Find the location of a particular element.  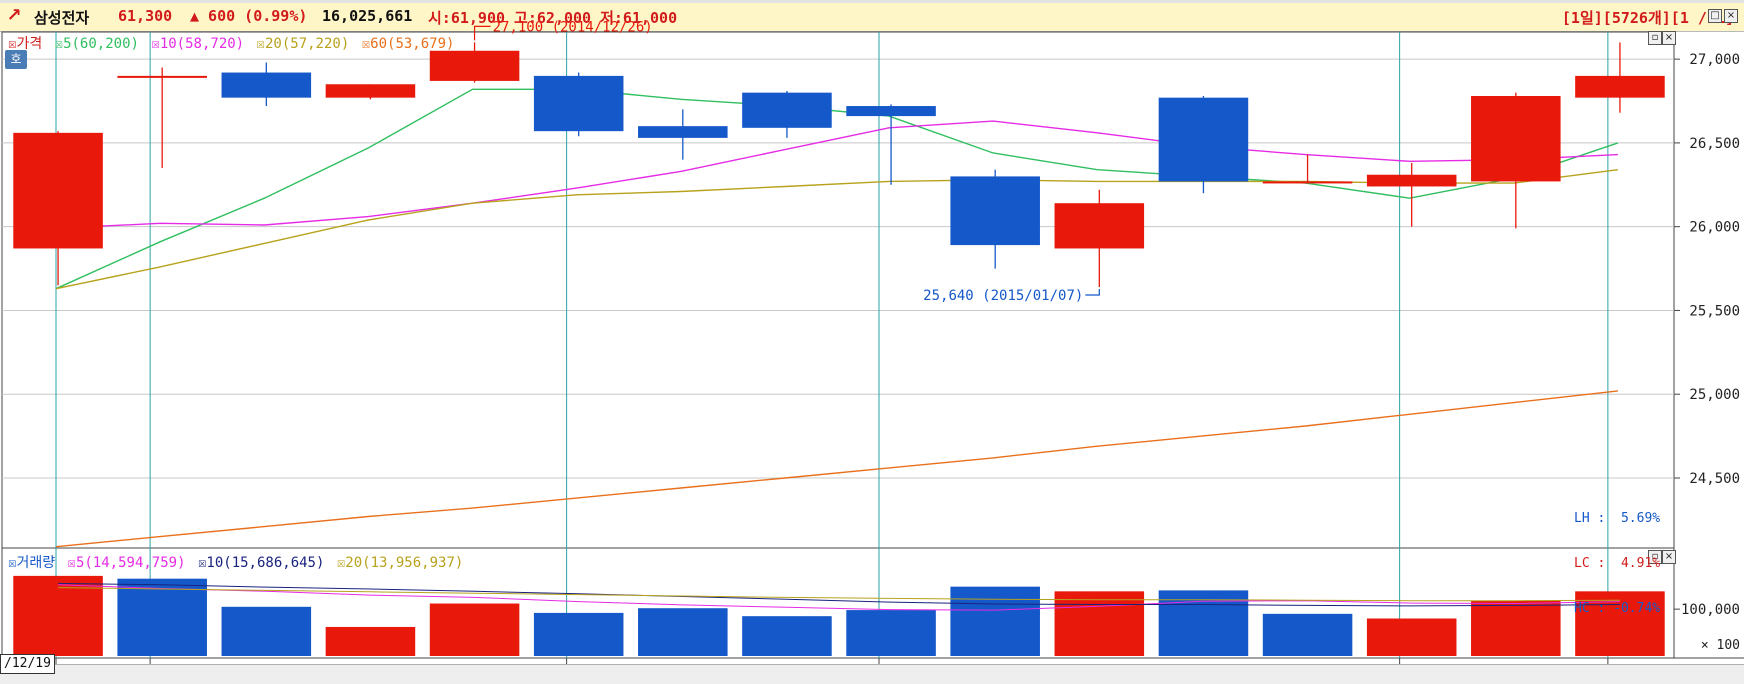

price-tick-label: 26,000 is located at coordinates (1714, 228).